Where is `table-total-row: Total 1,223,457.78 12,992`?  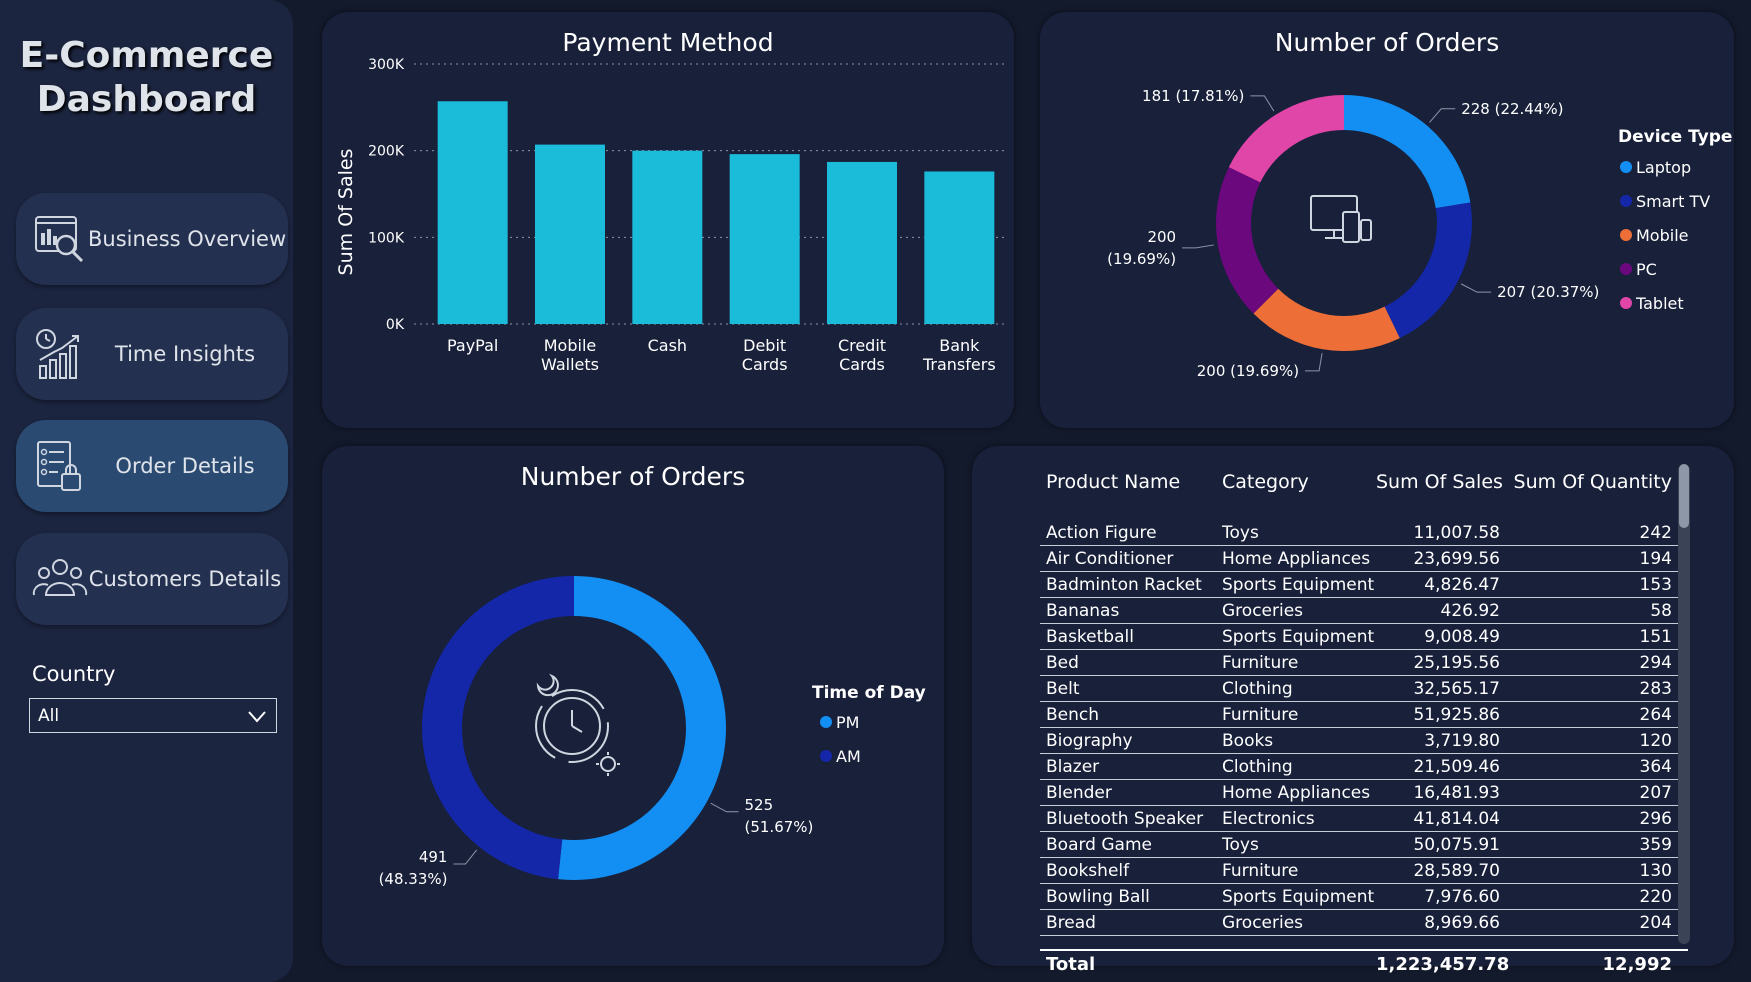
table-total-row: Total 1,223,457.78 12,992 is located at coordinates (1364, 962).